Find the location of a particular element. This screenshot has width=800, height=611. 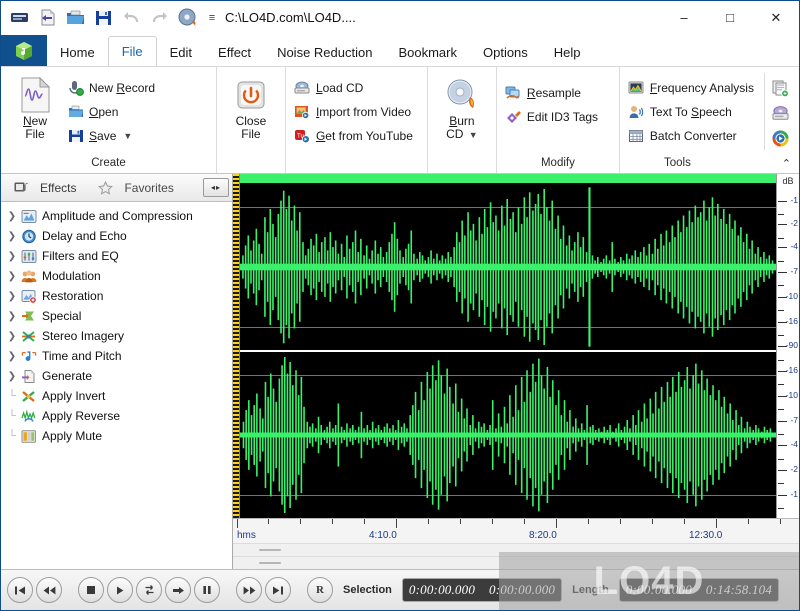

ribbon-group-close: Close File is located at coordinates (250, 120).